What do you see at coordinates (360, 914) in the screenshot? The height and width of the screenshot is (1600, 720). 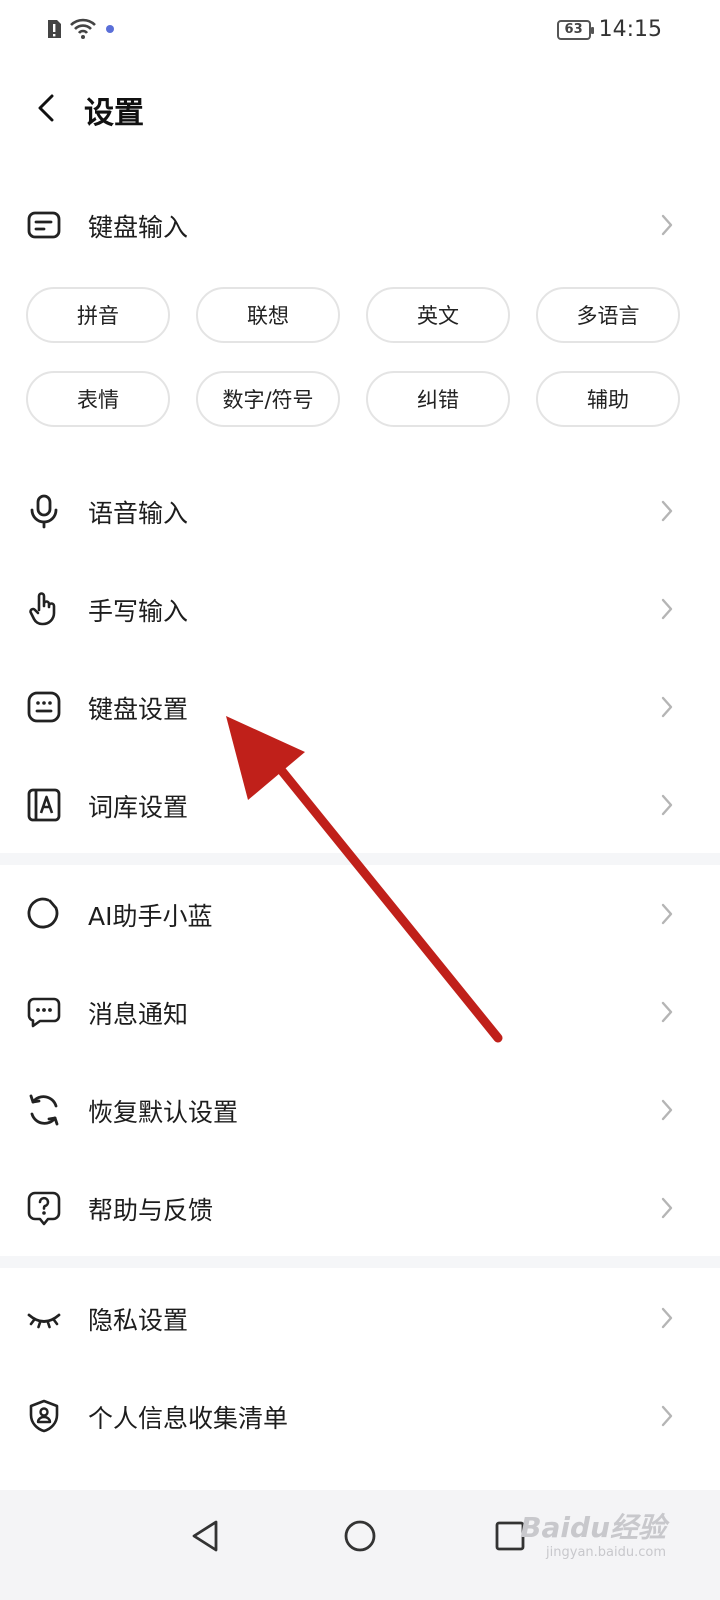 I see `settings-item-ai-assistant: AI助手小蓝` at bounding box center [360, 914].